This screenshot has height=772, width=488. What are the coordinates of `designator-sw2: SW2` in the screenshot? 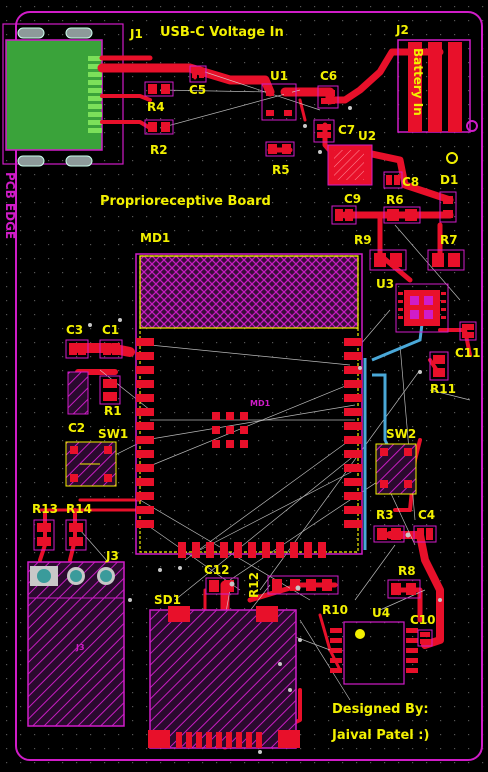 It's located at (401, 434).